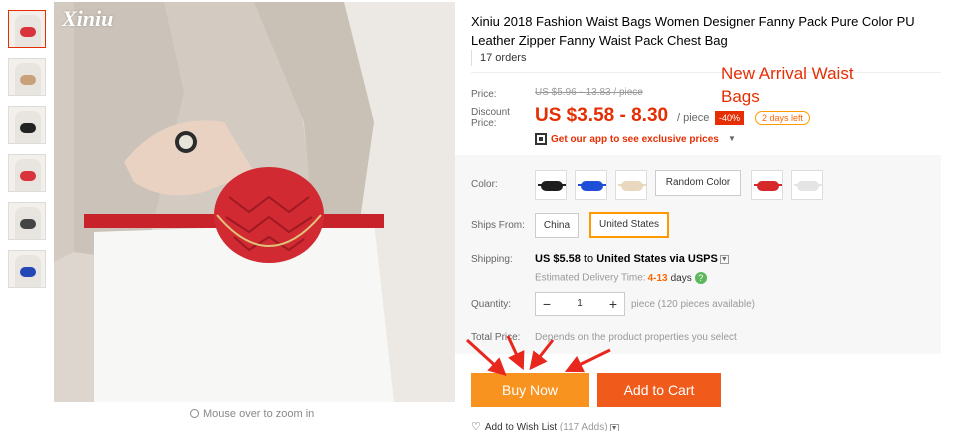  I want to click on quantity-label: Quantity:, so click(491, 304).